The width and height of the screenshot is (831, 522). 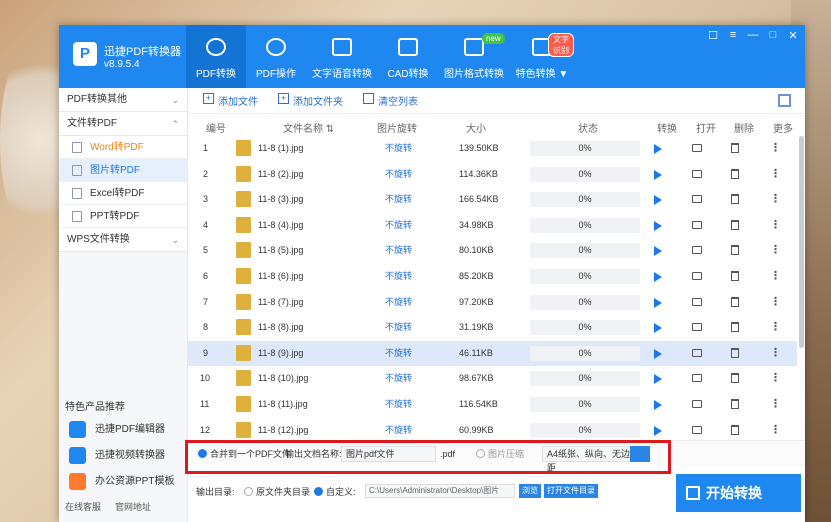 I want to click on tab-pdf-operate: PDF操作, so click(x=276, y=56).